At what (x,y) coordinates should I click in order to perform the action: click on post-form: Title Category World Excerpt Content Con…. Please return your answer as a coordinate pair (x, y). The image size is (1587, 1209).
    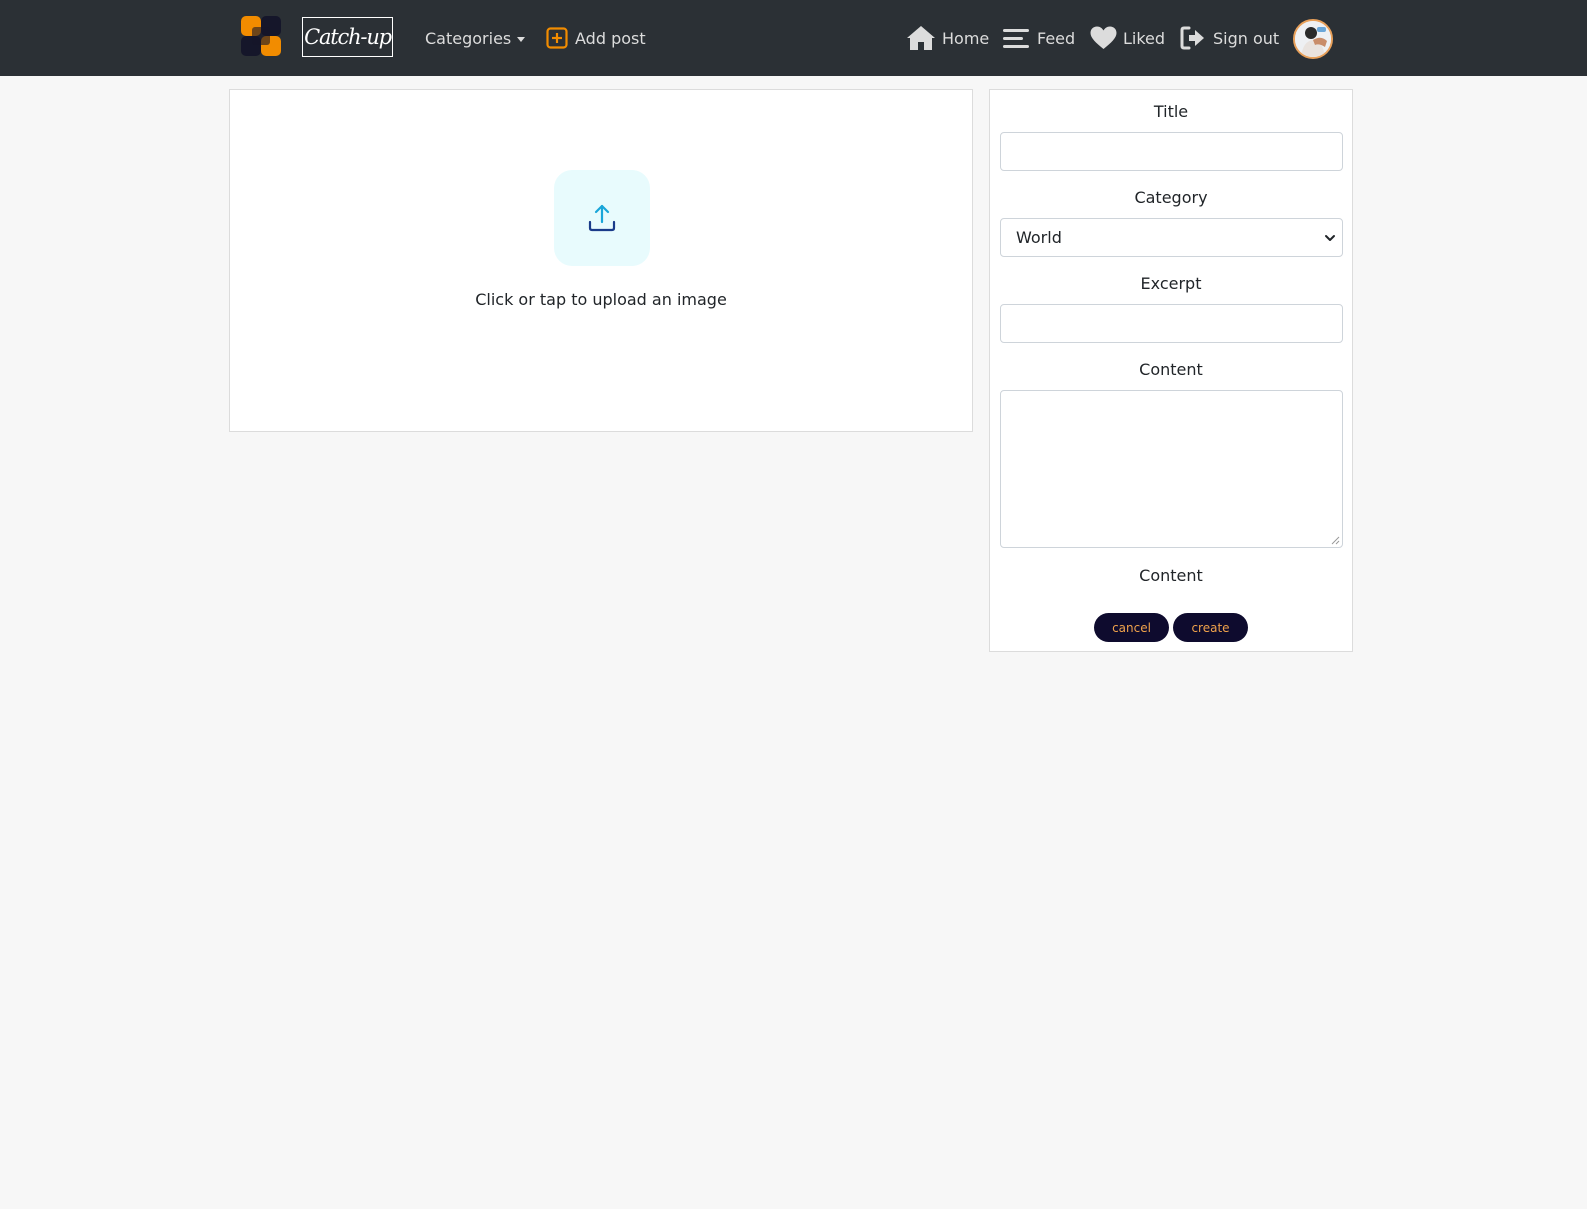
    Looking at the image, I should click on (1171, 370).